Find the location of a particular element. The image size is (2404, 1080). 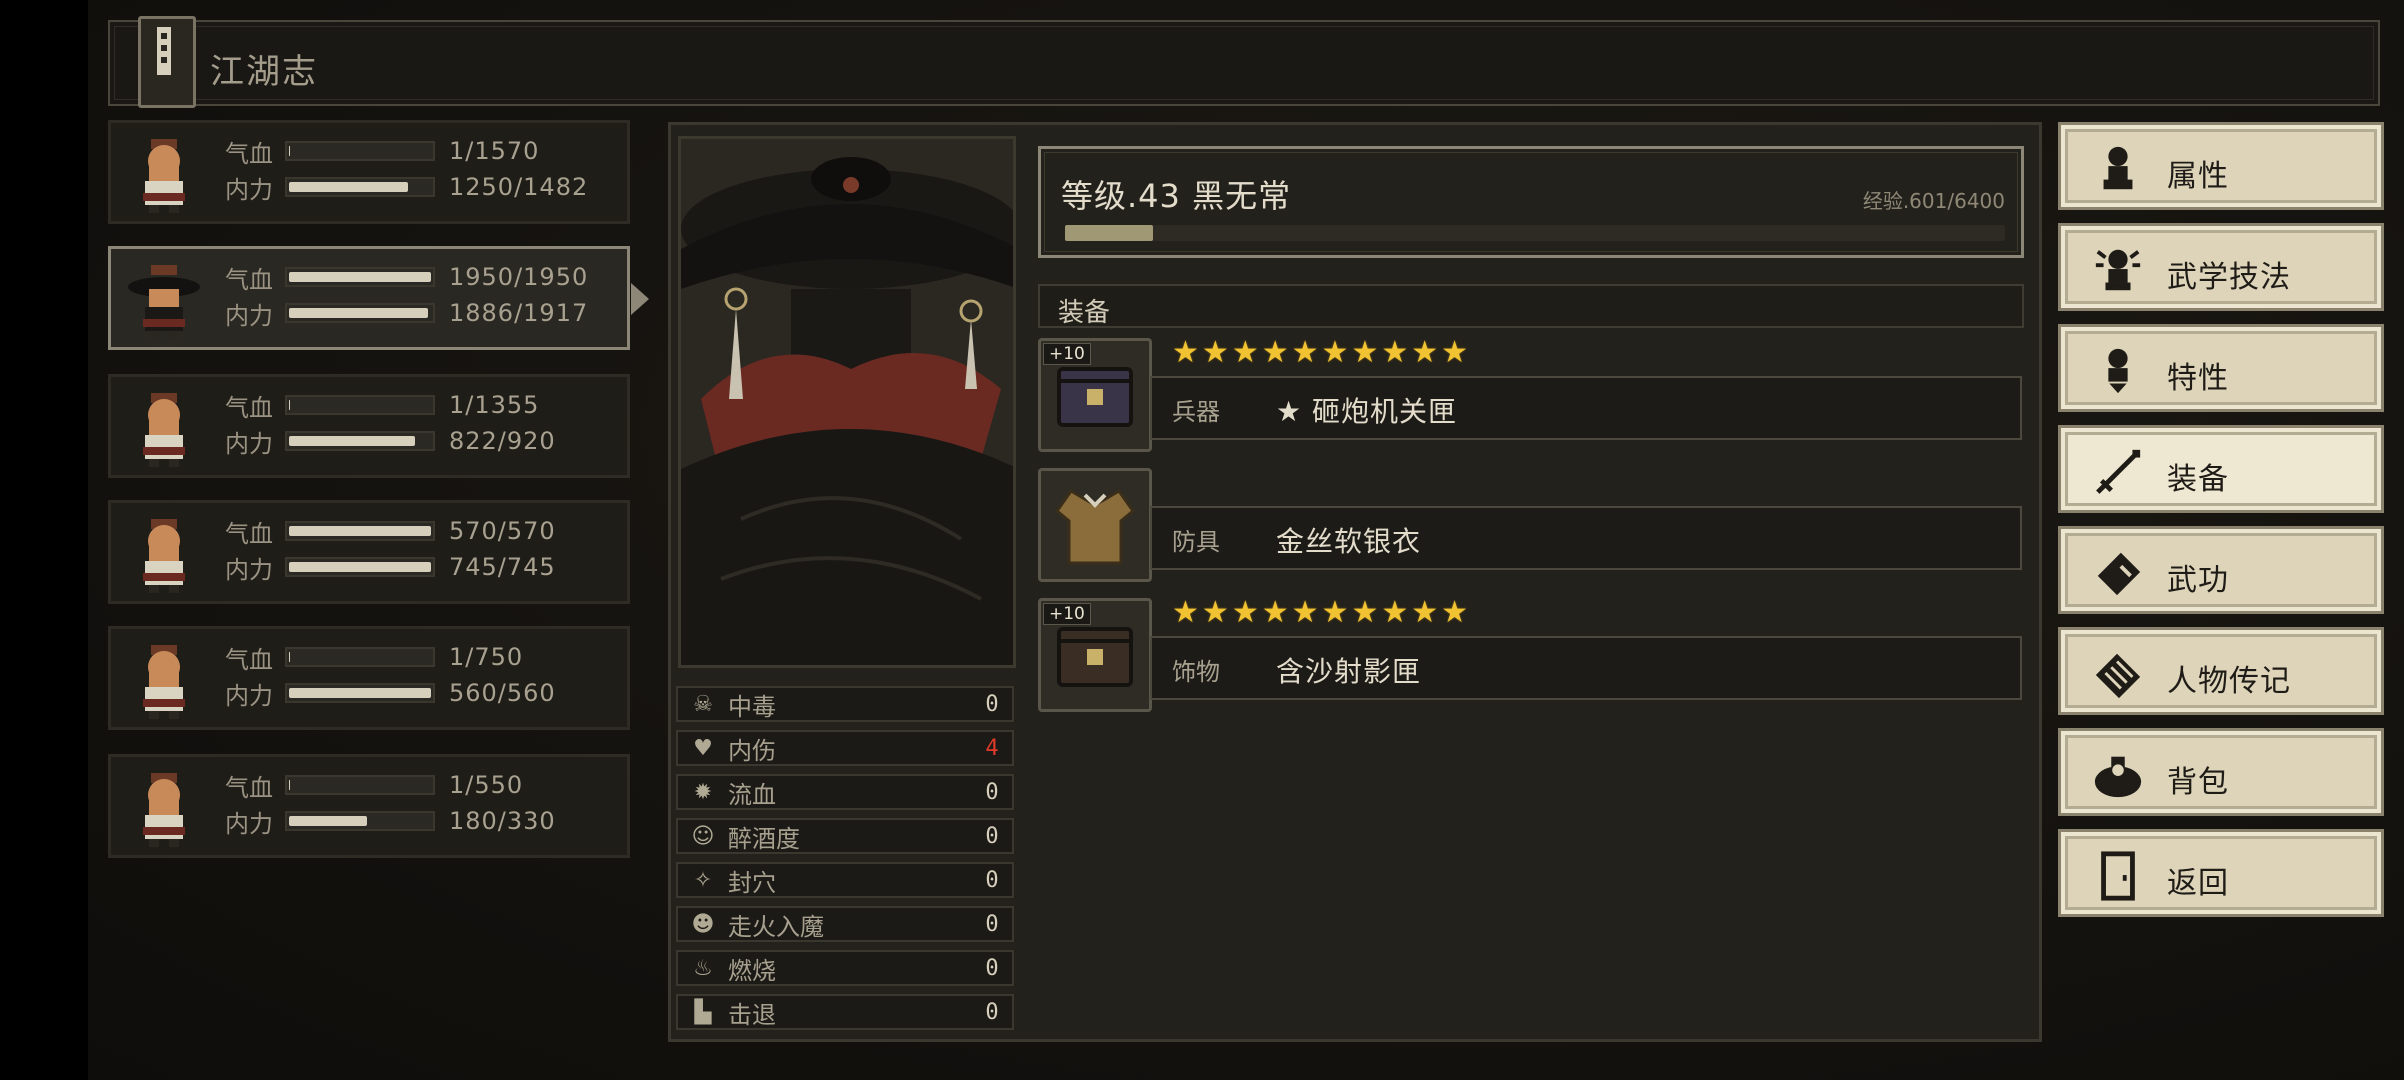

mp-row: 内力 180/330 is located at coordinates (390, 821).